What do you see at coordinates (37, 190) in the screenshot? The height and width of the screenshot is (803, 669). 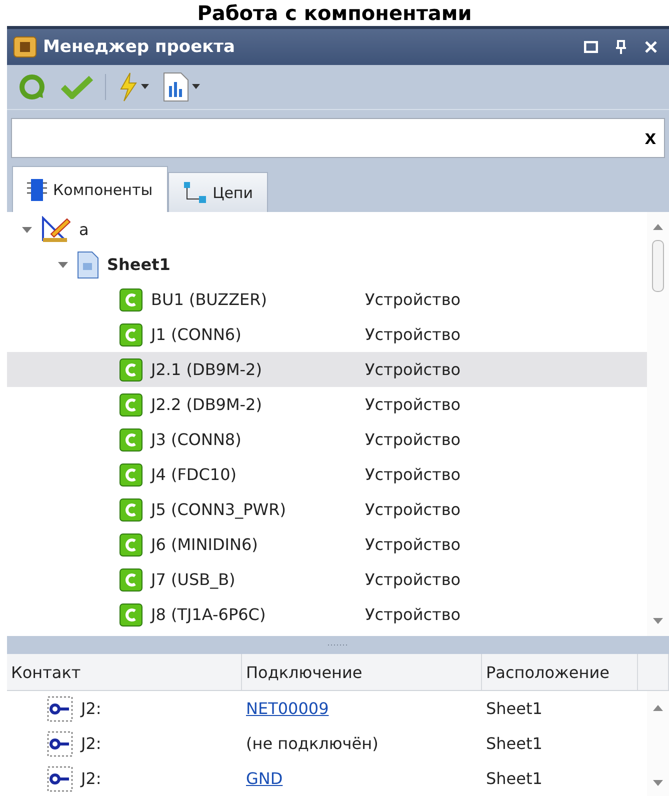 I see `chip-icon` at bounding box center [37, 190].